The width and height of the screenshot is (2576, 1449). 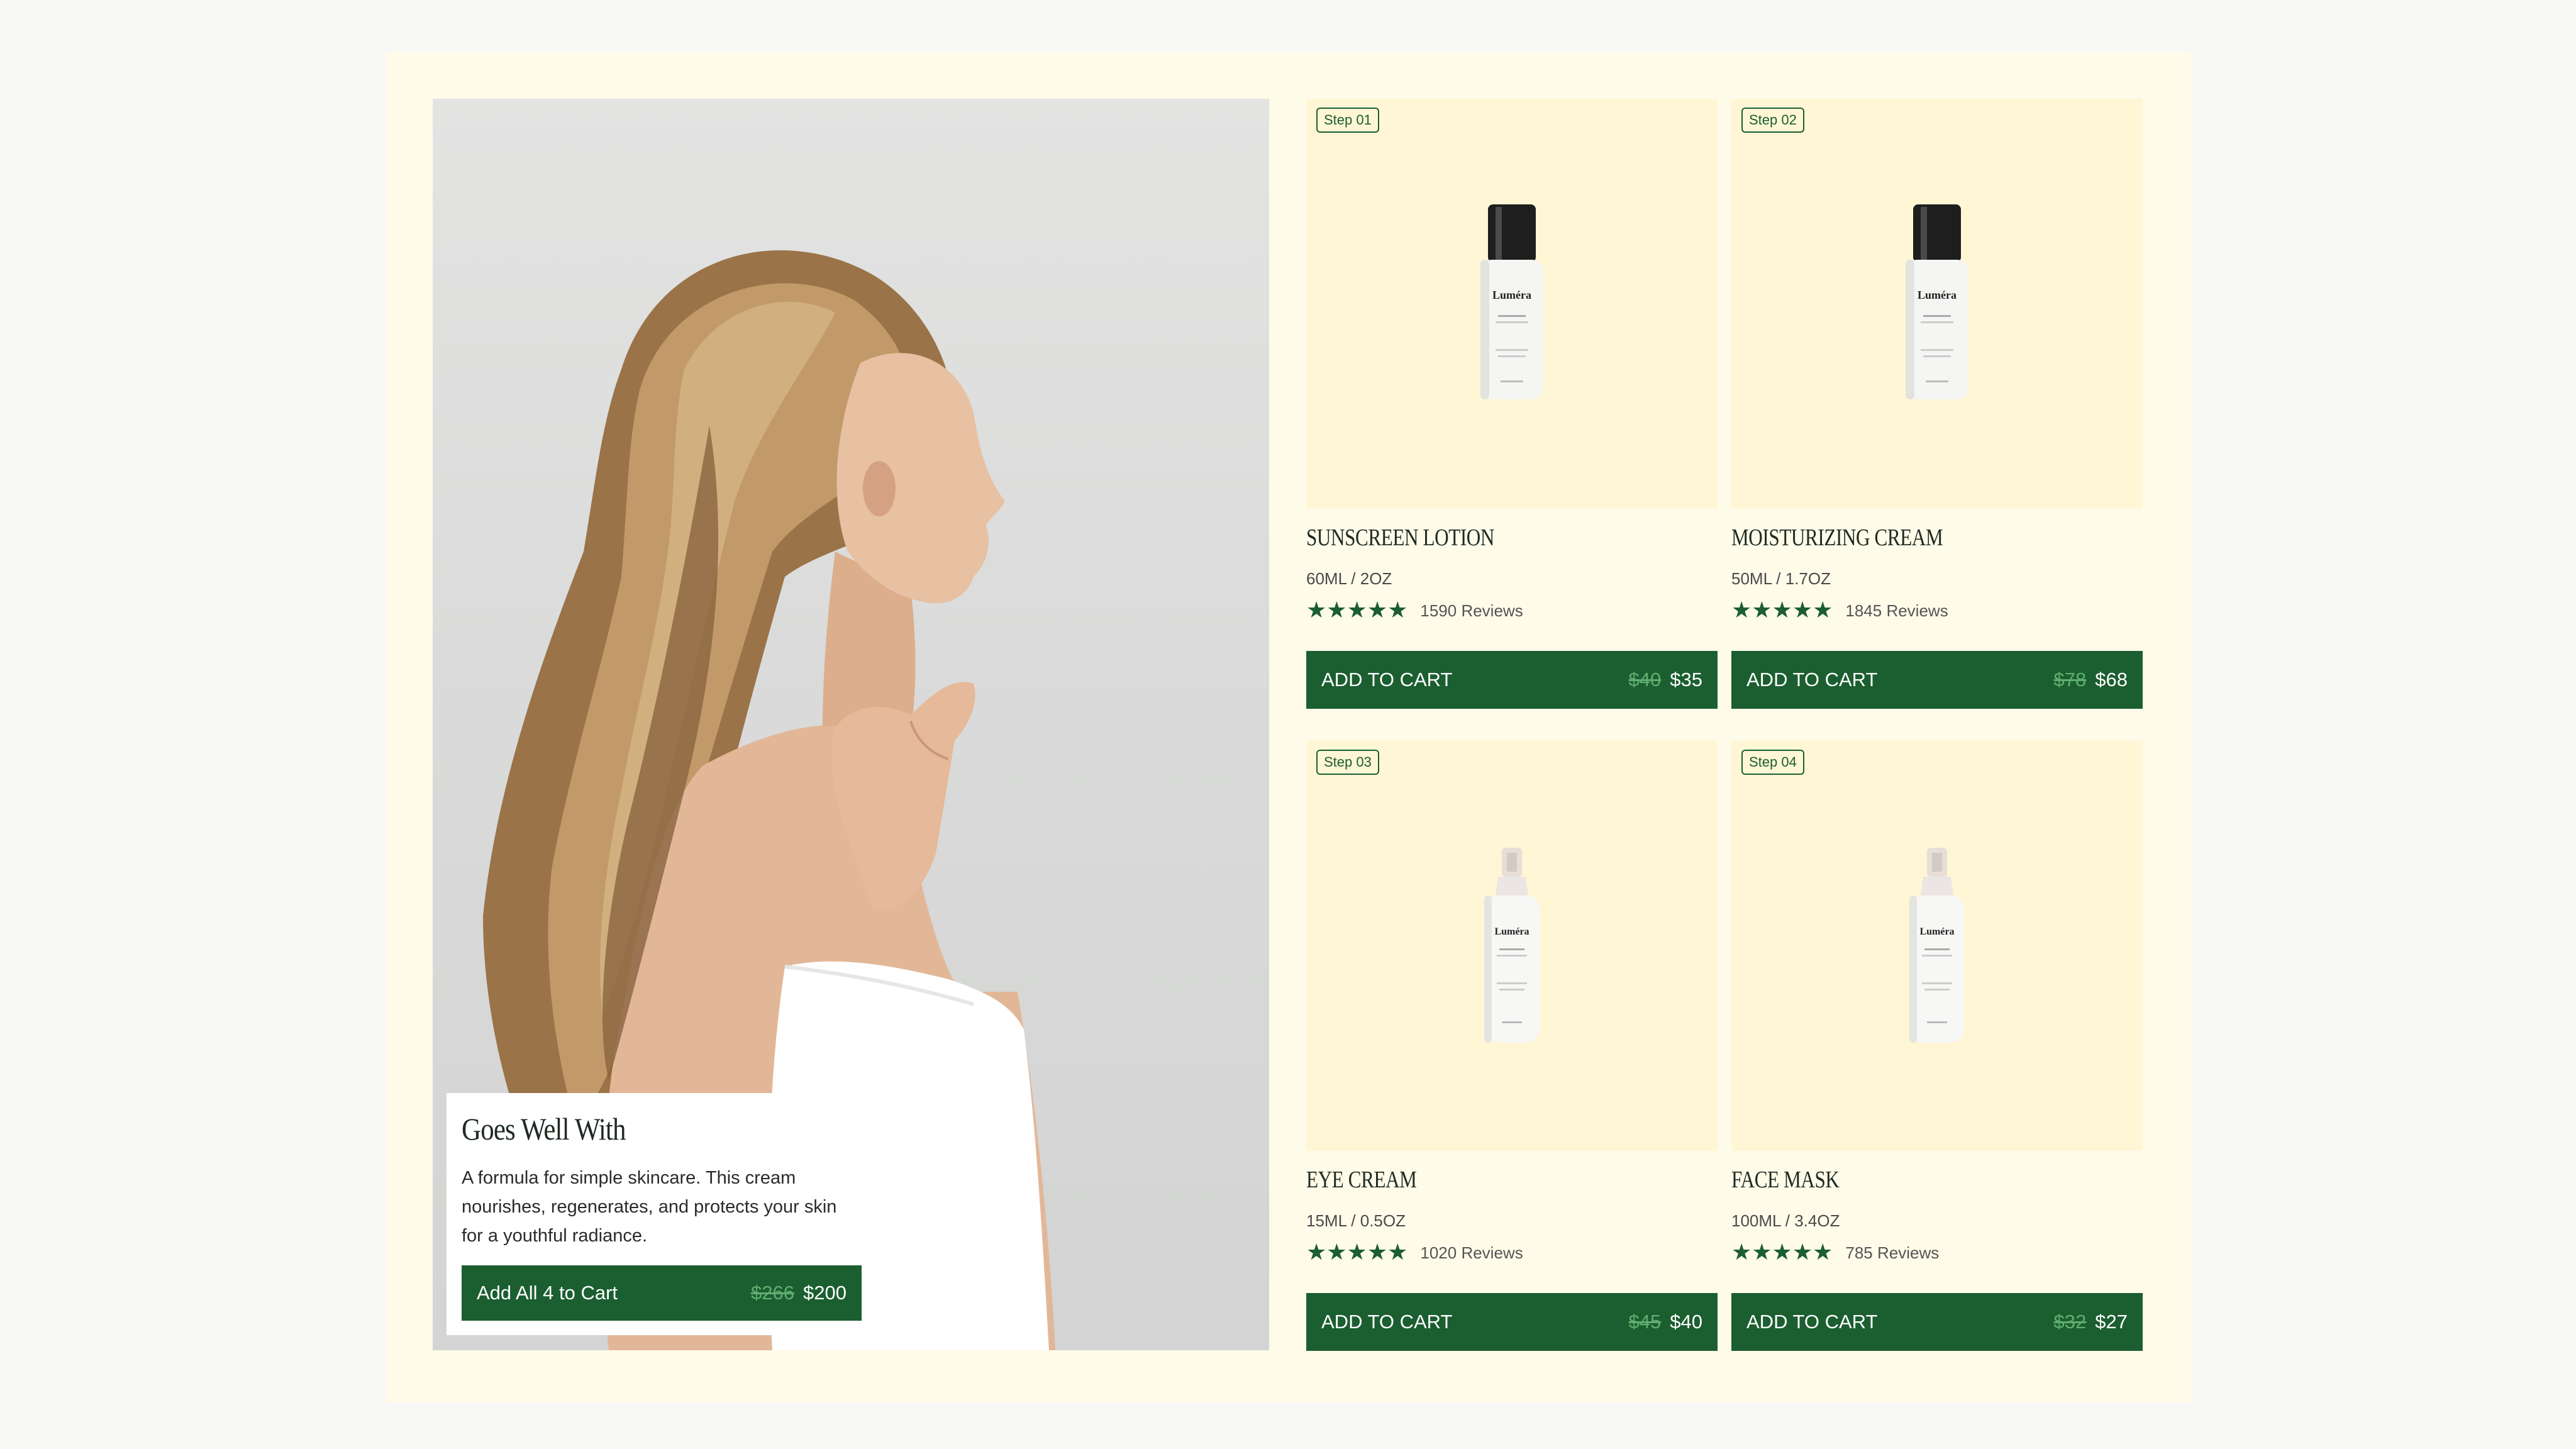 What do you see at coordinates (1937, 680) in the screenshot?
I see `add-to-cart-button: ADD TO CART $78 $68` at bounding box center [1937, 680].